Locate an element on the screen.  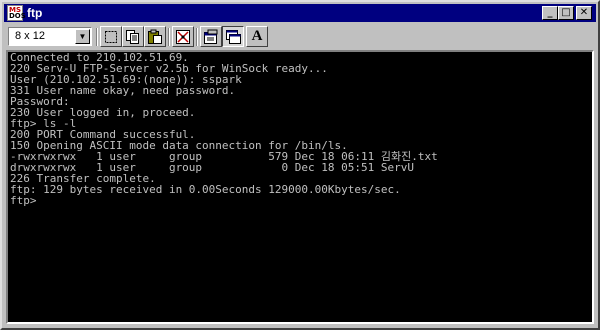
chevron-down-icon: ▼ is located at coordinates (82, 36).